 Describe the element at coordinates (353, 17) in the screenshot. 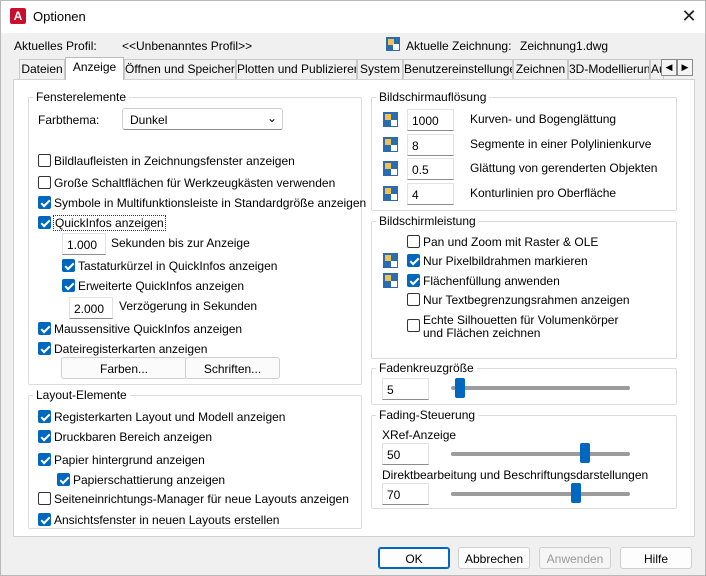

I see `title-bar: A Optionen ✕` at that location.